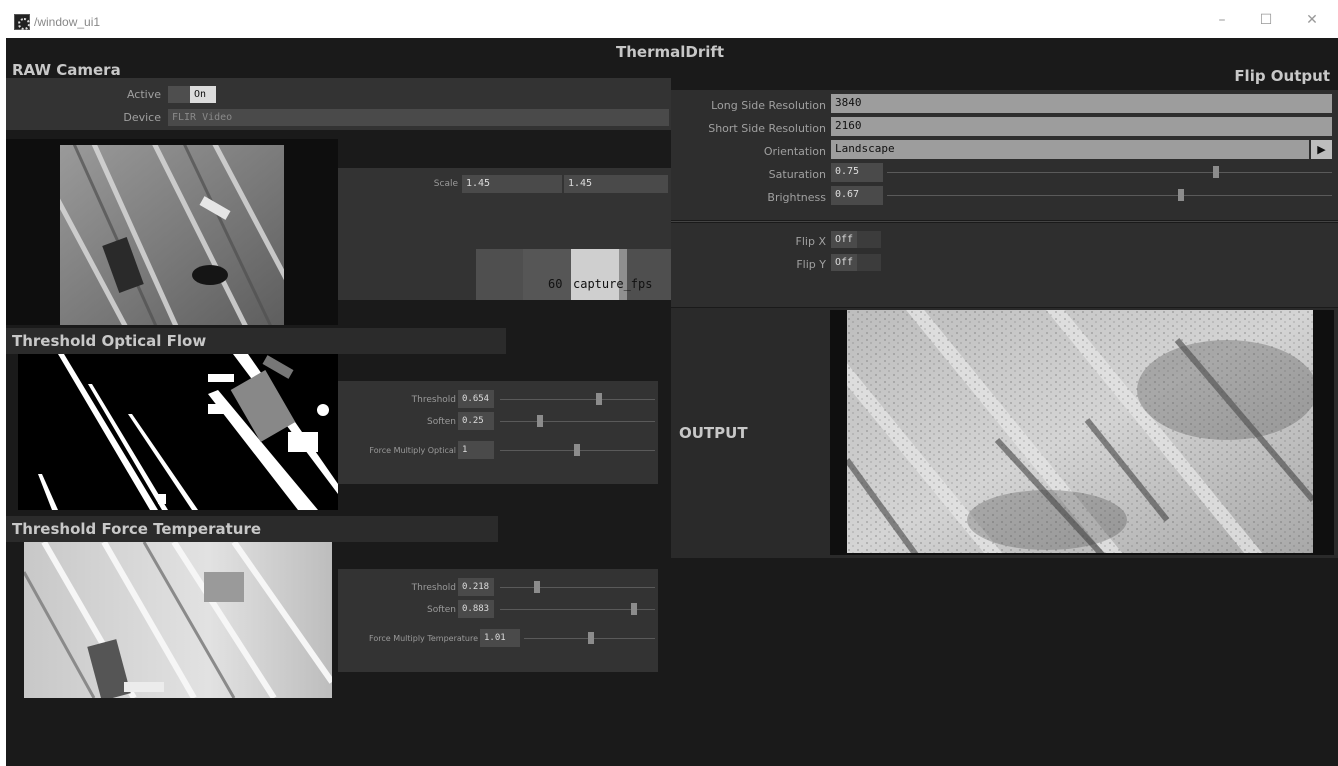  Describe the element at coordinates (811, 264) in the screenshot. I see `flip-y-label: Flip Y` at that location.